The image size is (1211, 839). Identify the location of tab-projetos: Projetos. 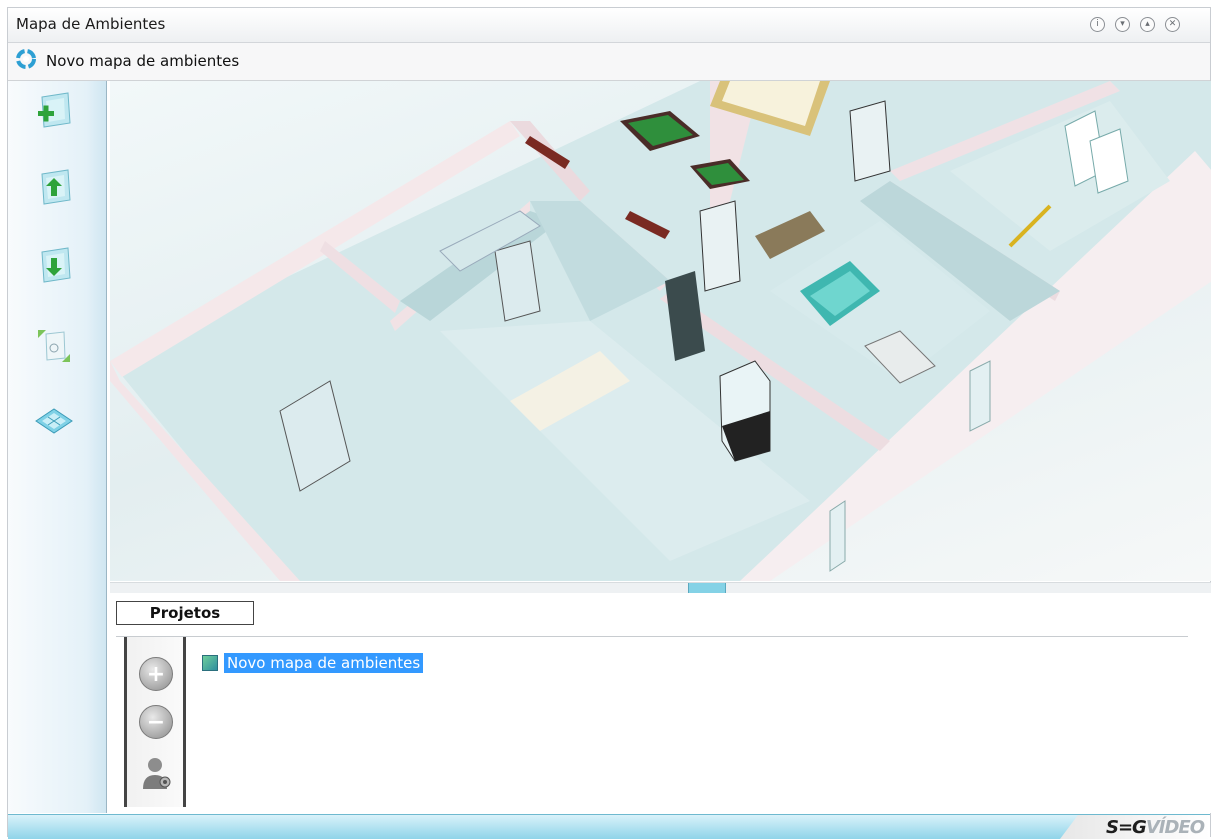
(185, 613).